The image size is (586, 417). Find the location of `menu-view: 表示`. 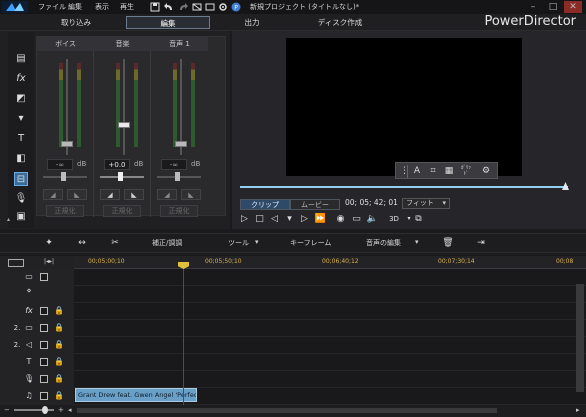

menu-view: 表示 is located at coordinates (102, 7).